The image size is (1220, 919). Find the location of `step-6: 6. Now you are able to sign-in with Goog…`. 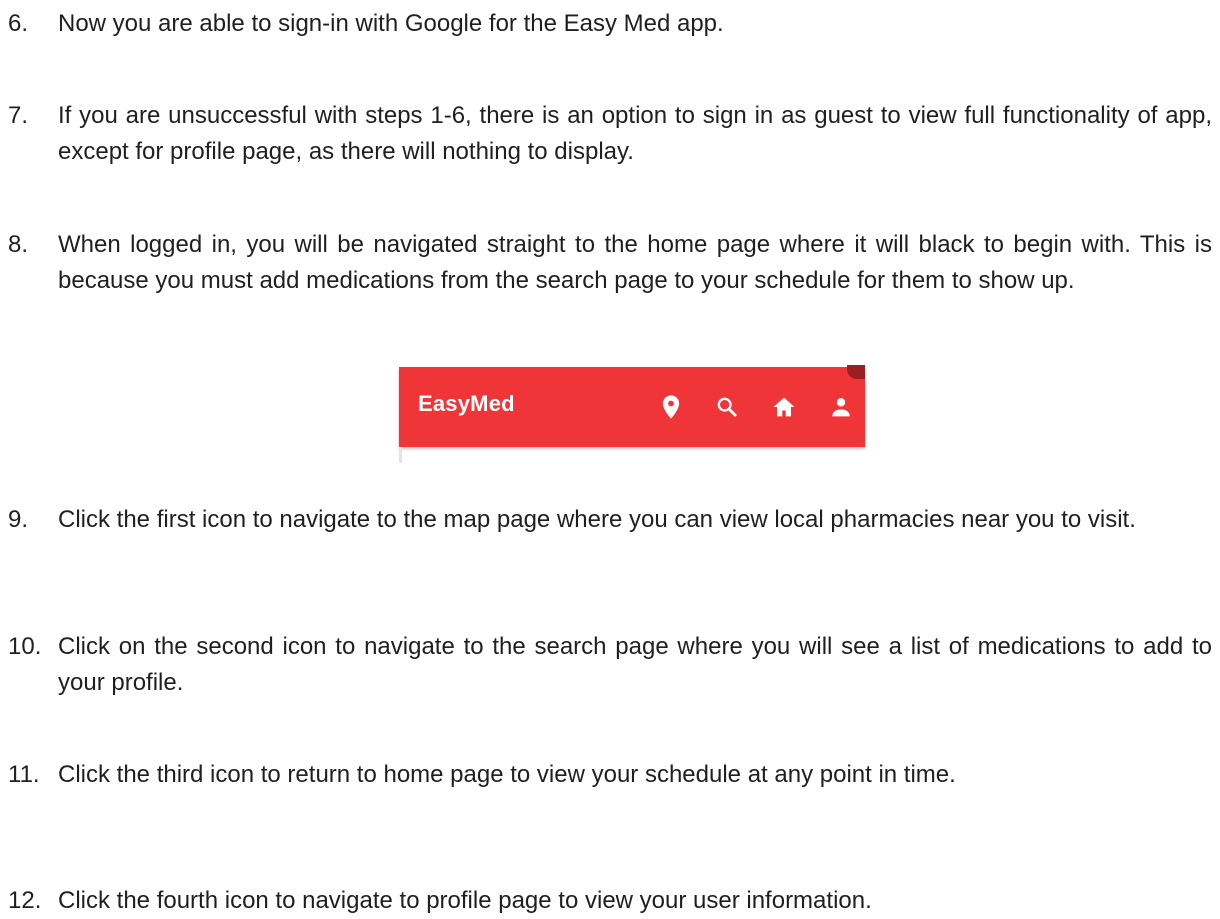

step-6: 6. Now you are able to sign-in with Goog… is located at coordinates (610, 24).